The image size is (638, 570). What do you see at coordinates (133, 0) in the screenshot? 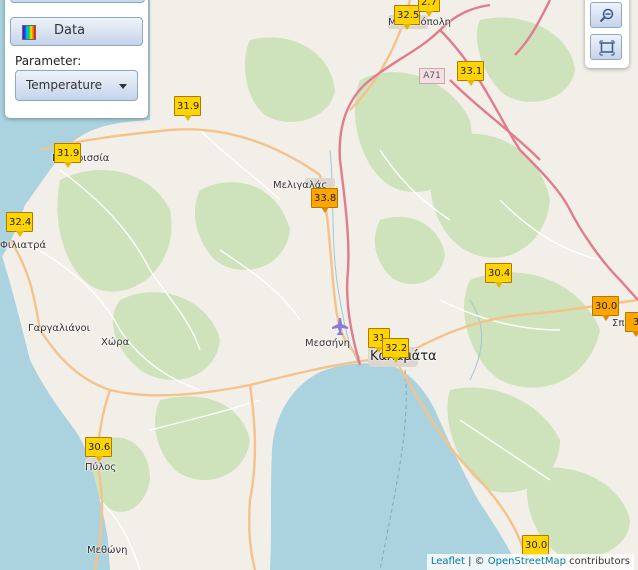
I see `hand-icon: ☜` at bounding box center [133, 0].